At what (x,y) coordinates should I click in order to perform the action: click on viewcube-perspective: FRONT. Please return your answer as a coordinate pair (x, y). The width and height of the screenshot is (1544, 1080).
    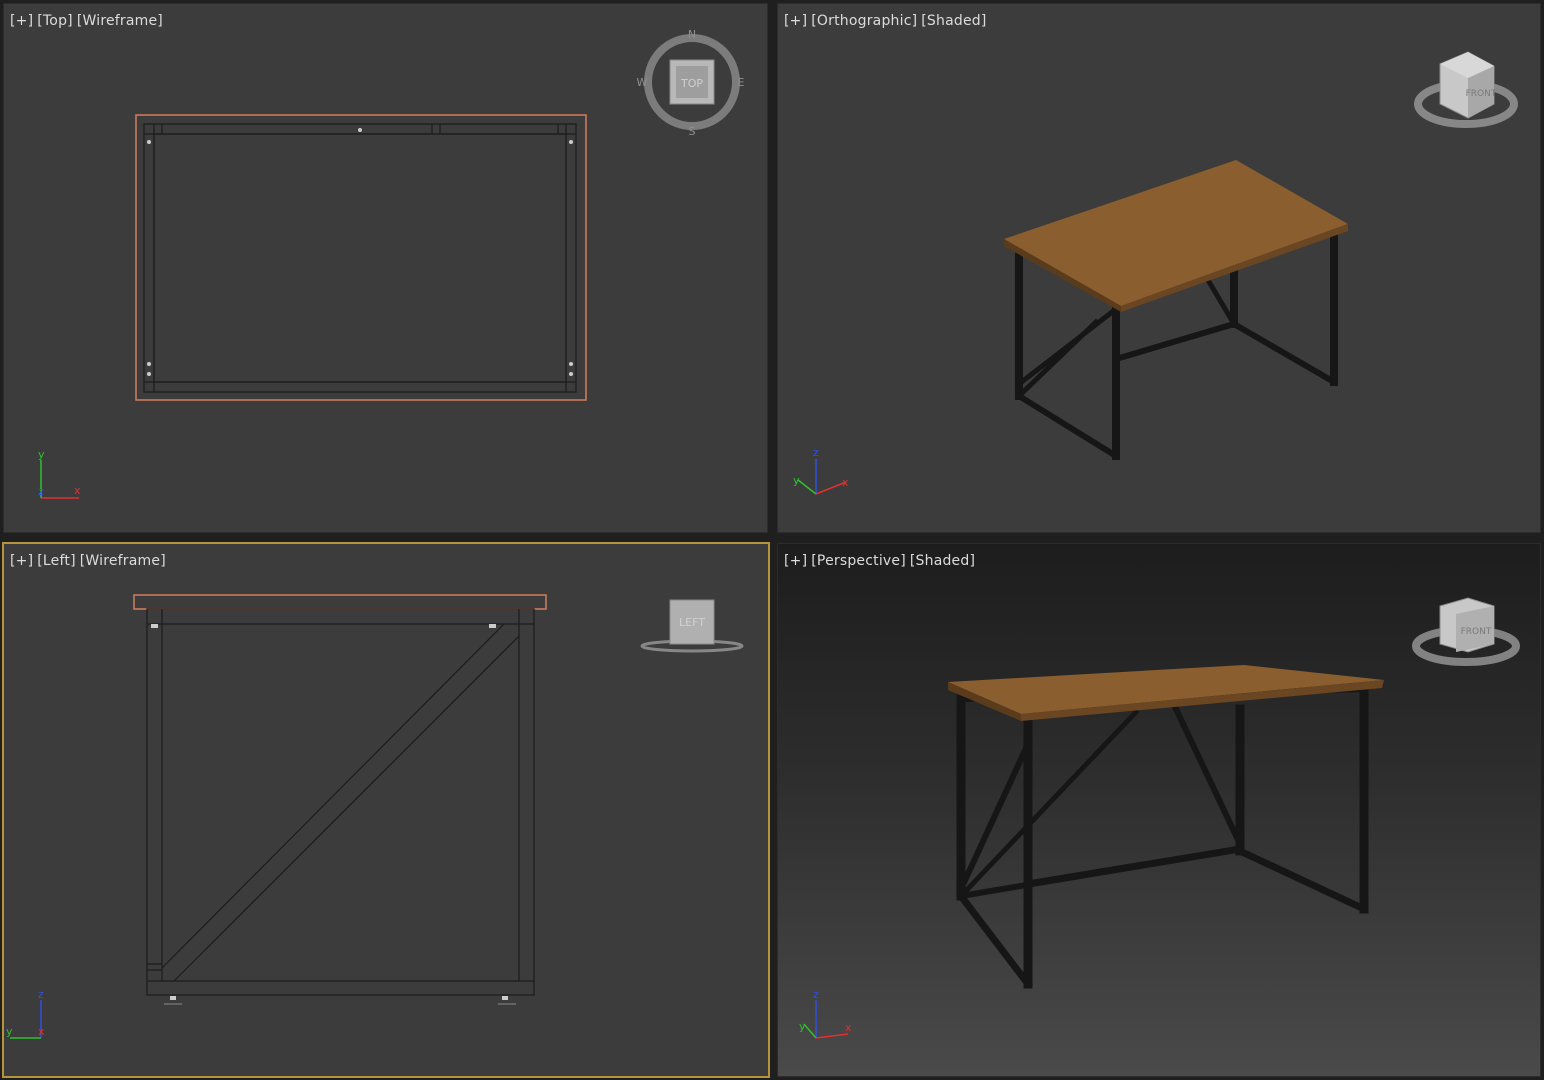
    Looking at the image, I should click on (1466, 631).